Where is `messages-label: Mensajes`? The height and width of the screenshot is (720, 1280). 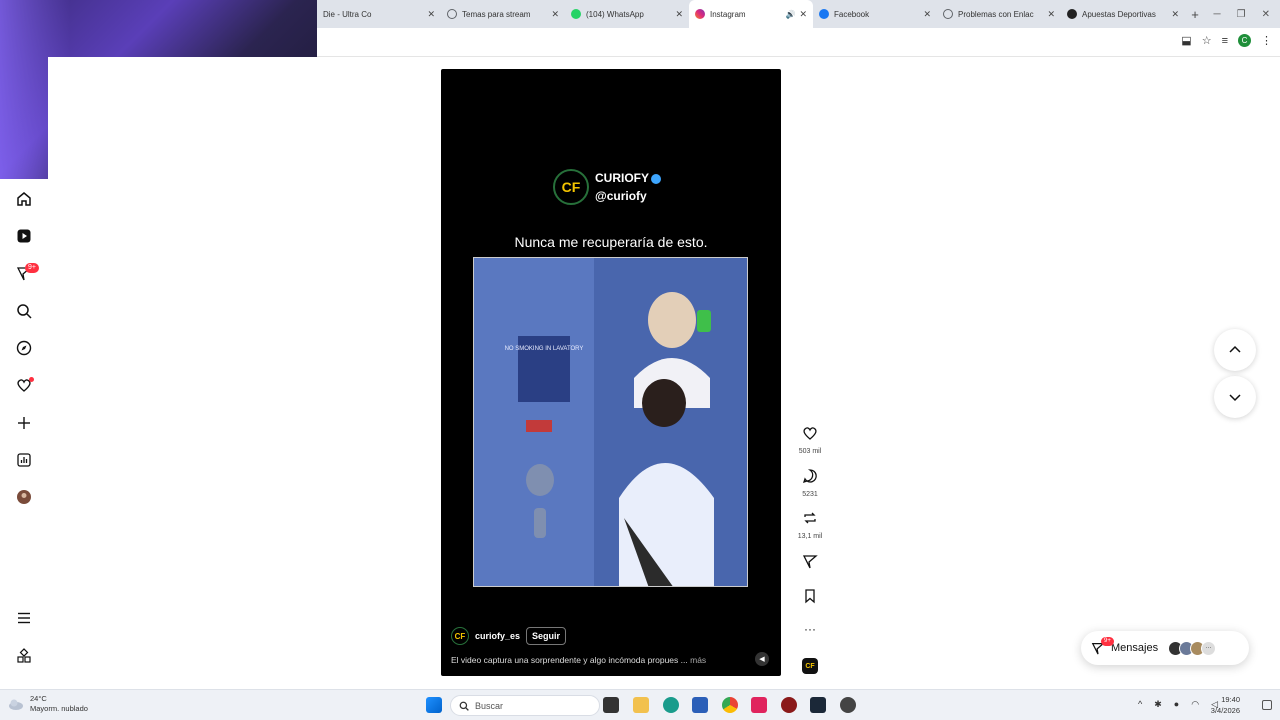
messages-label: Mensajes is located at coordinates (1135, 648).